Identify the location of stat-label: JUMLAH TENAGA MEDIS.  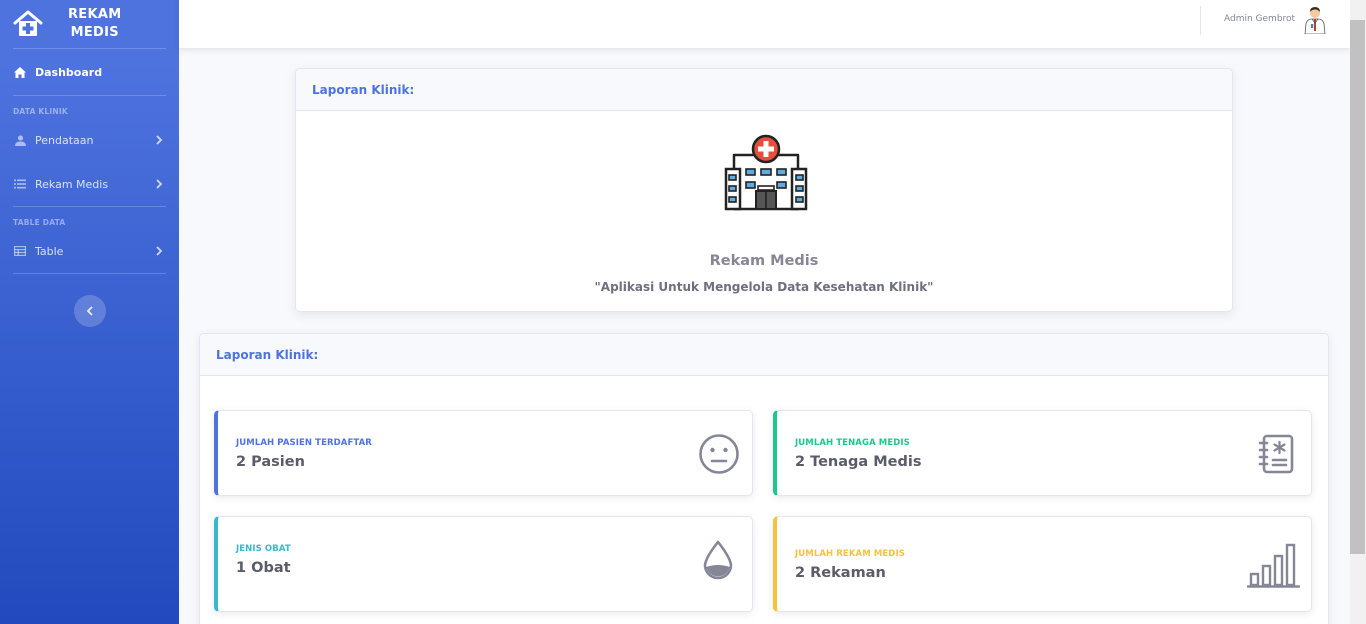
(852, 443).